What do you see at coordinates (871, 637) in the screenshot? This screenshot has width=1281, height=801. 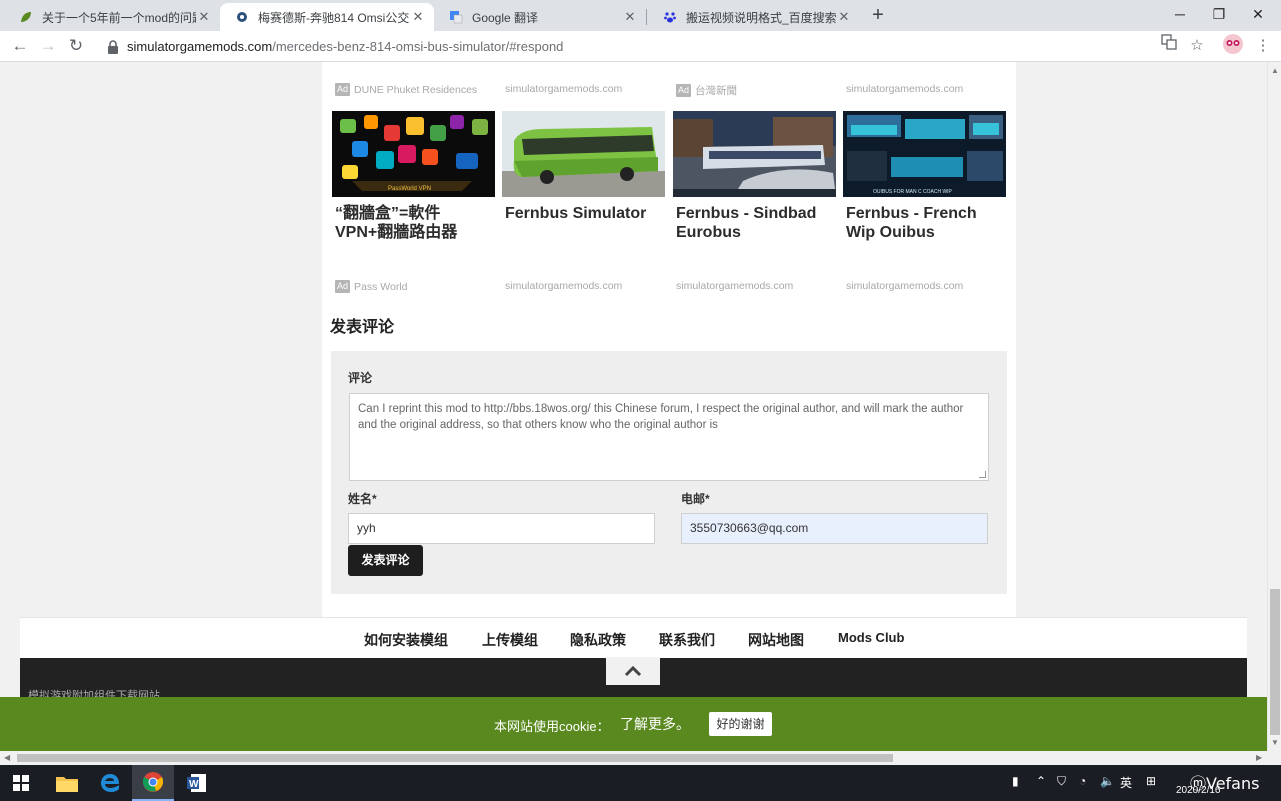 I see `footer-link-mods-club: Mods Club` at bounding box center [871, 637].